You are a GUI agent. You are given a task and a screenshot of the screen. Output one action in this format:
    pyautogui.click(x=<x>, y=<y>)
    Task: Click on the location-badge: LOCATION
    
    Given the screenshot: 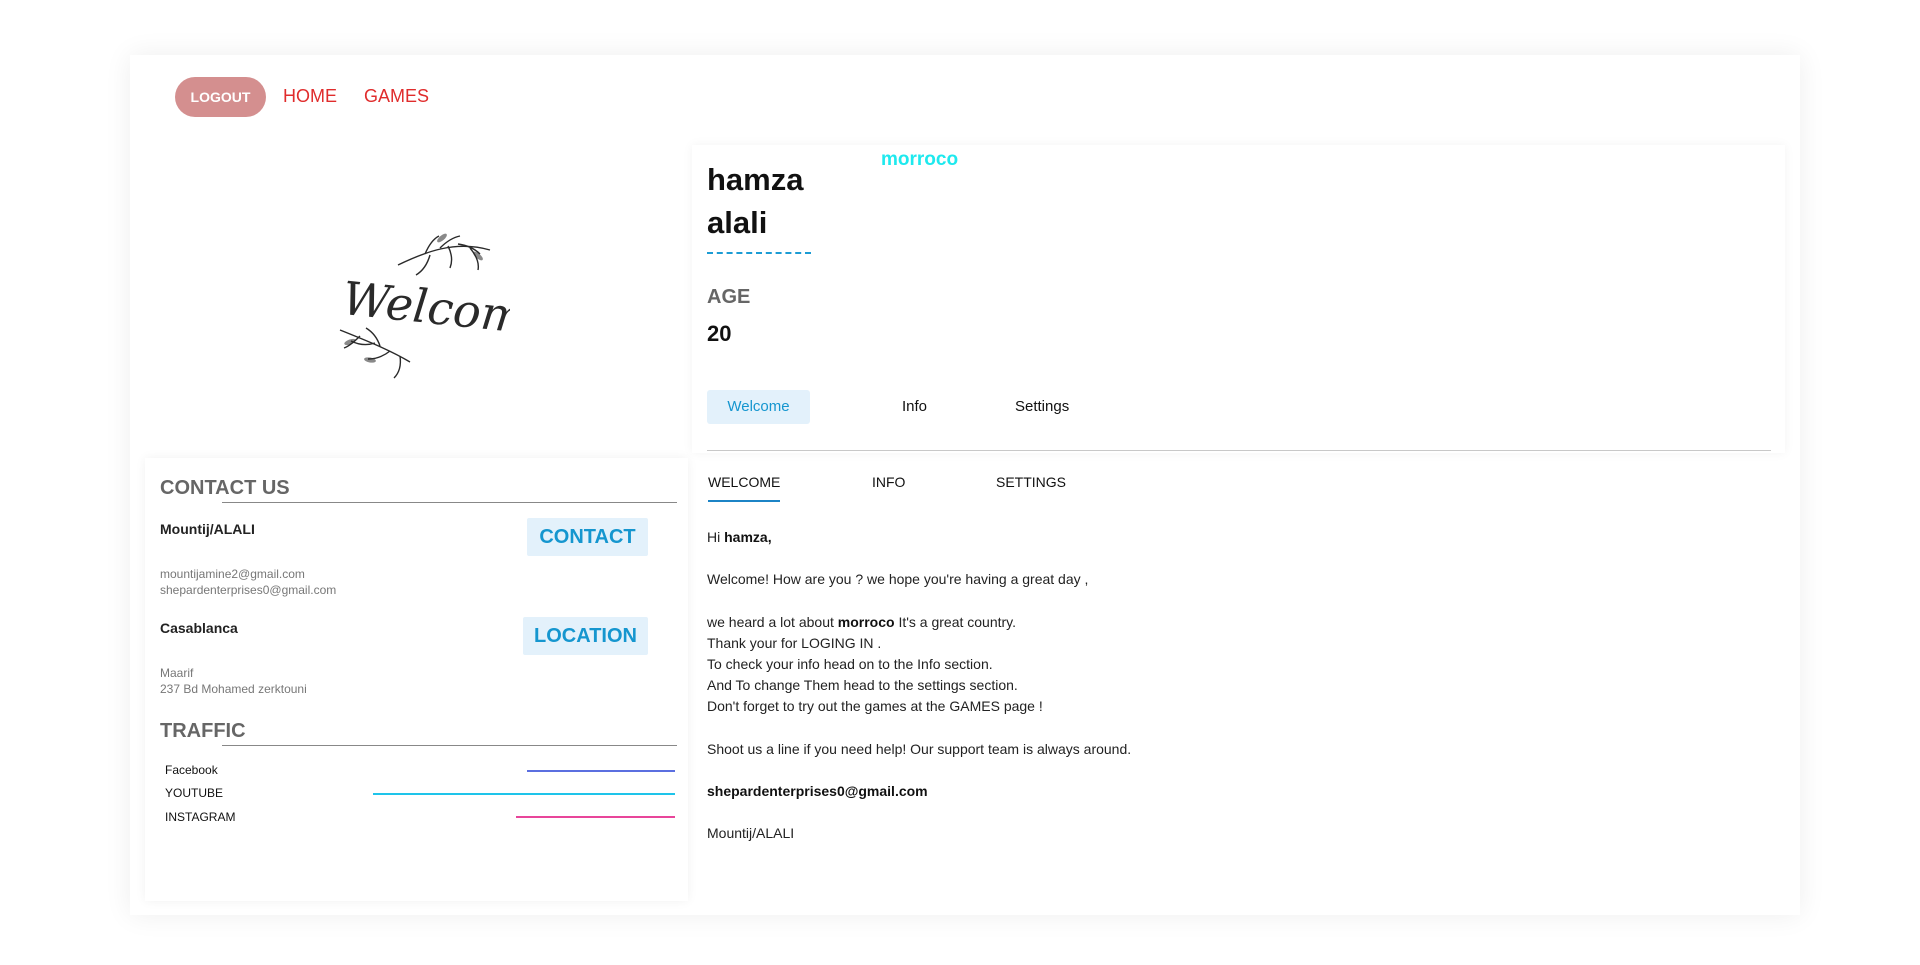 What is the action you would take?
    pyautogui.click(x=585, y=636)
    